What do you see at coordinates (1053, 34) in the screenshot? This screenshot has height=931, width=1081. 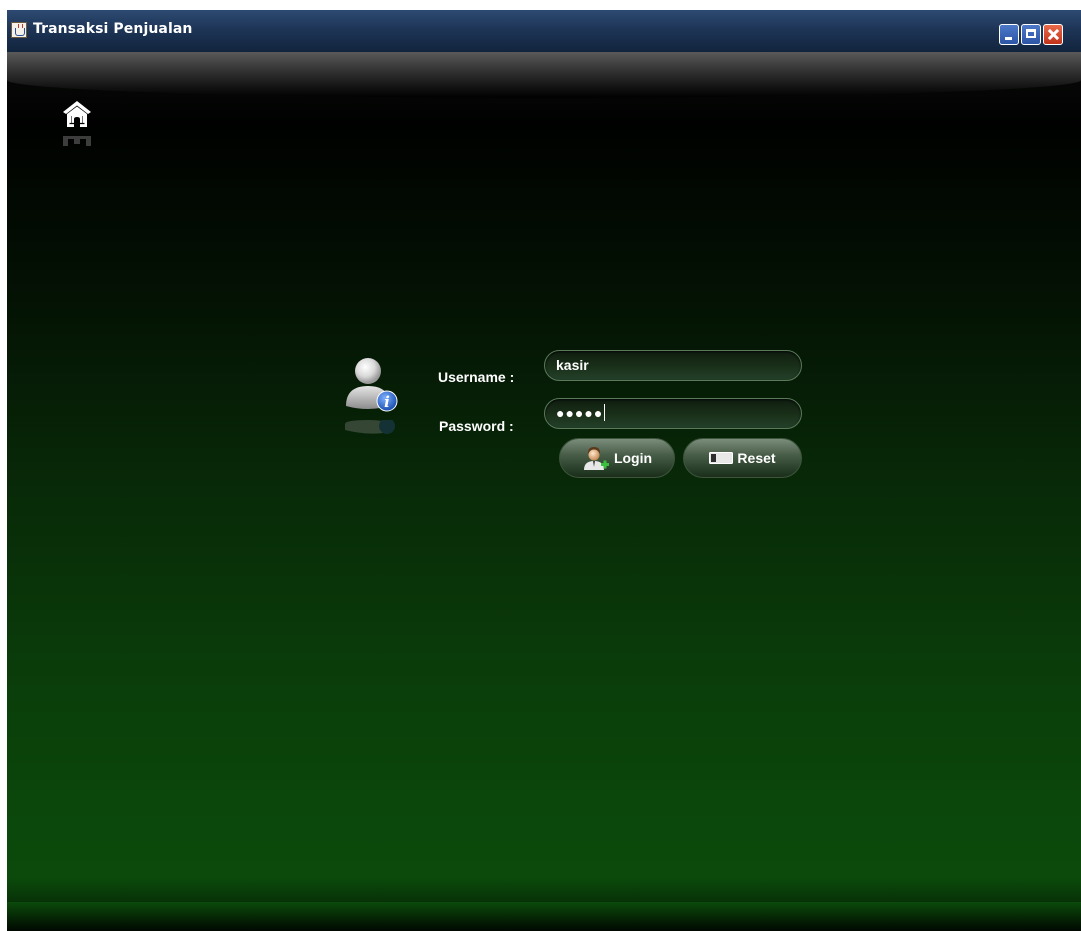 I see `close-button` at bounding box center [1053, 34].